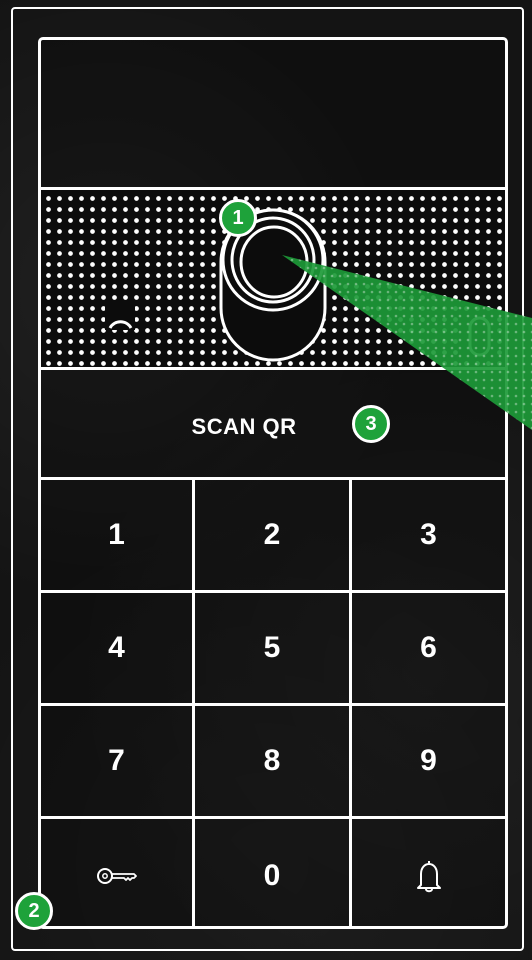 Image resolution: width=532 pixels, height=960 pixels. I want to click on callout-badge-1: 1, so click(238, 218).